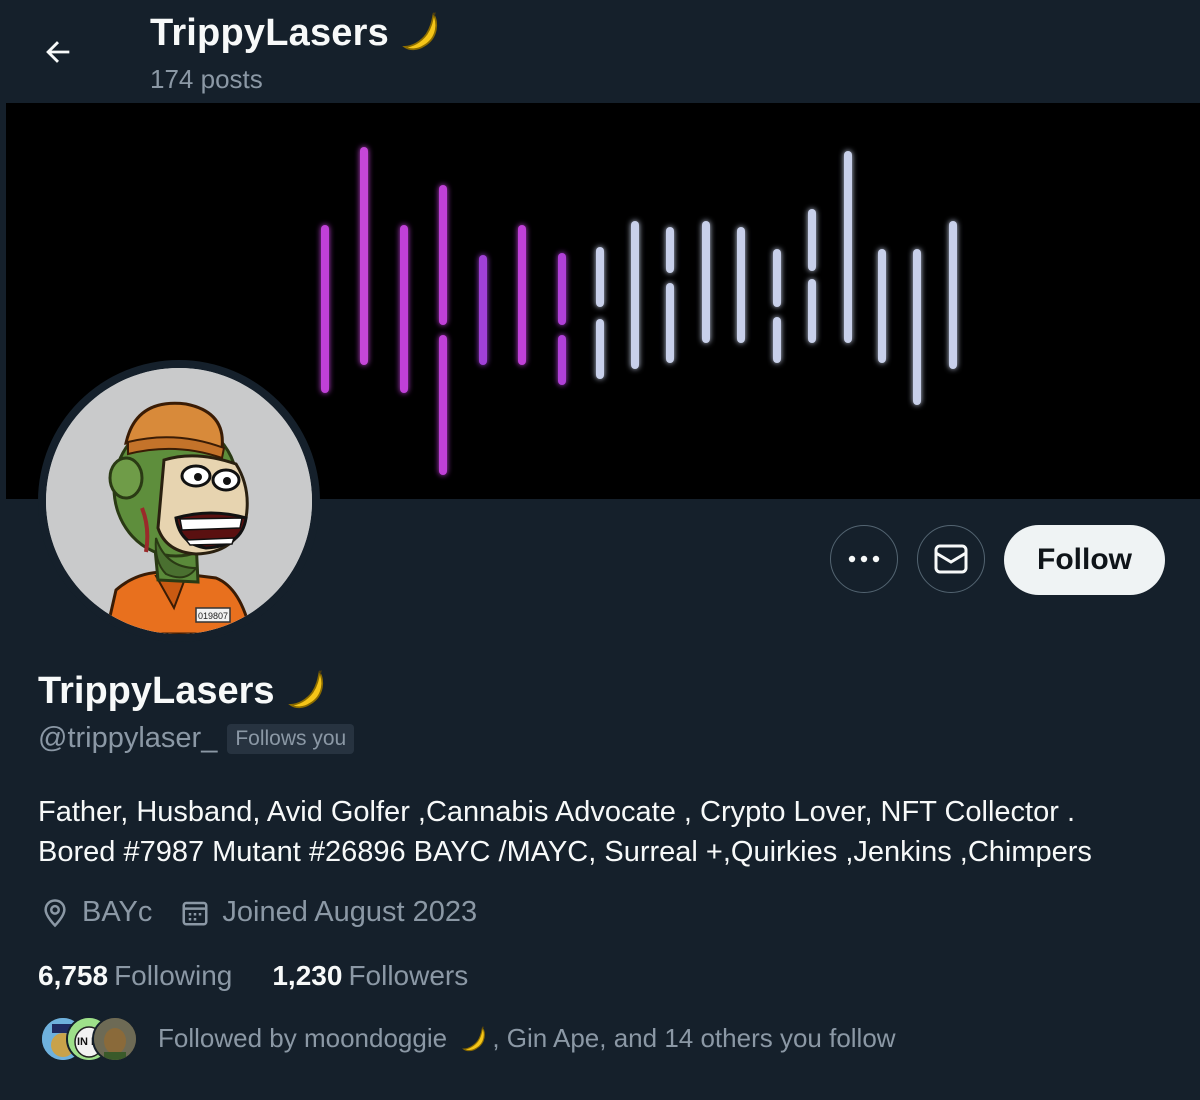 The height and width of the screenshot is (1100, 1200). Describe the element at coordinates (195, 913) in the screenshot. I see `calendar-icon` at that location.